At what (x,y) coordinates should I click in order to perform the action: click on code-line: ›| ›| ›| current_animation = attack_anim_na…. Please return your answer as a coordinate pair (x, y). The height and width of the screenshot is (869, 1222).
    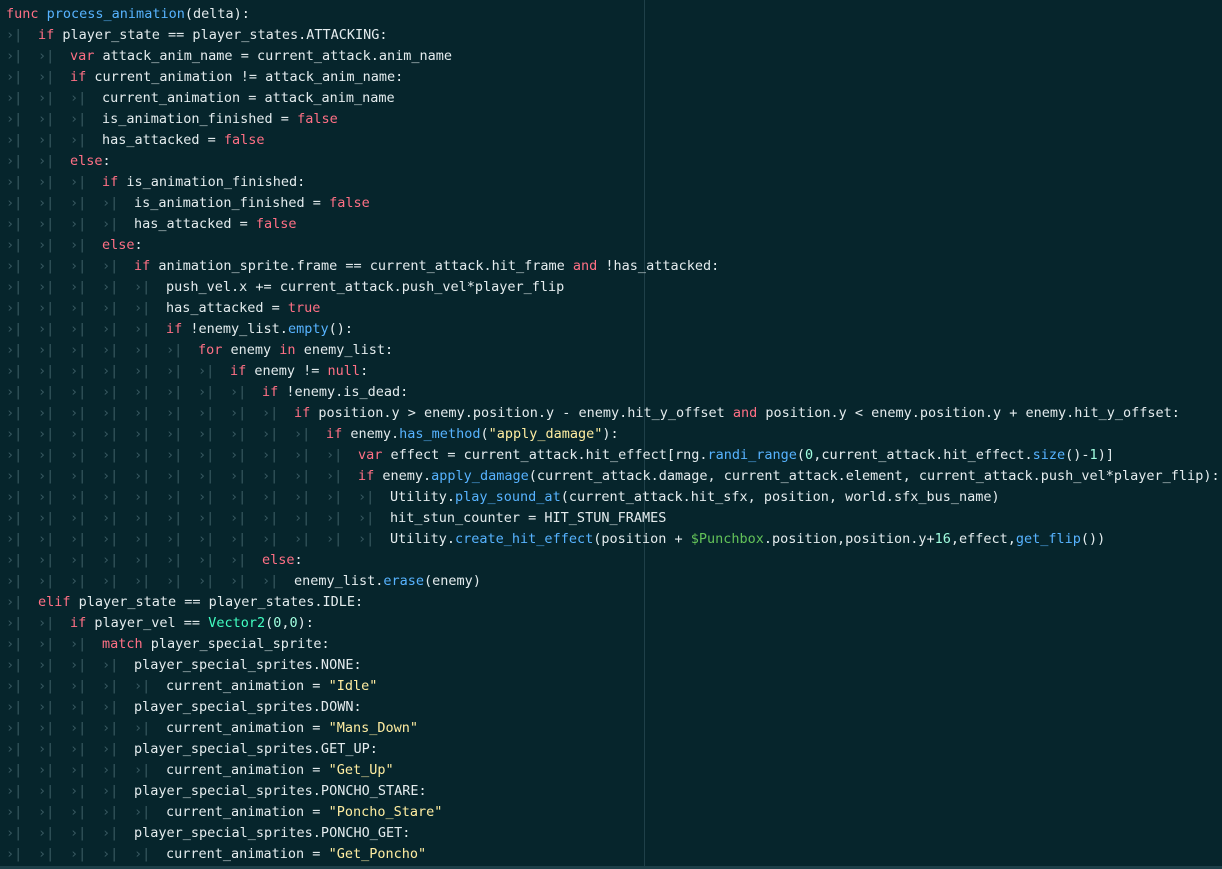
    Looking at the image, I should click on (200, 98).